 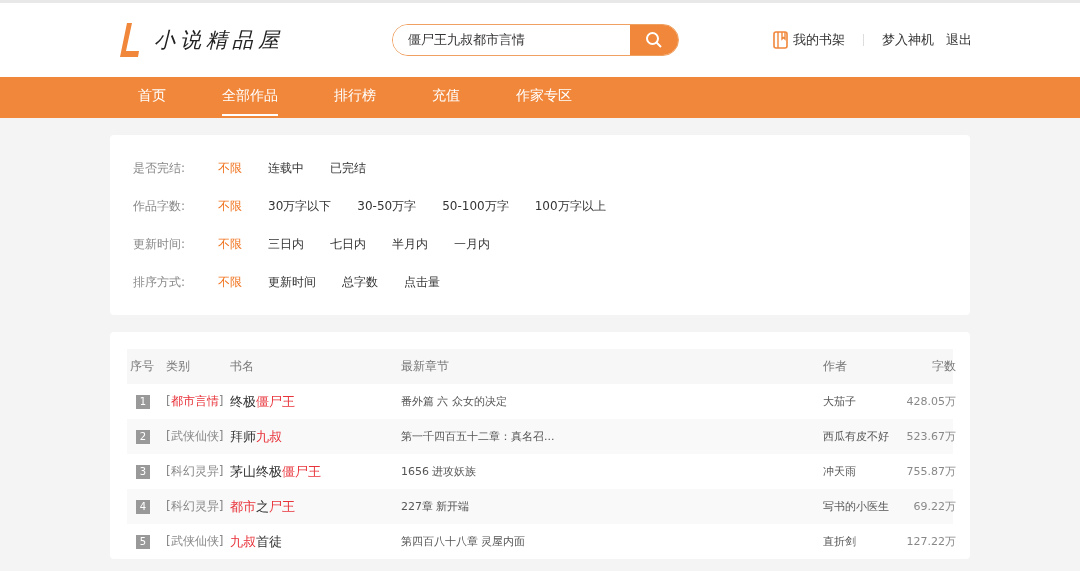 What do you see at coordinates (835, 366) in the screenshot?
I see `column-header: 作者` at bounding box center [835, 366].